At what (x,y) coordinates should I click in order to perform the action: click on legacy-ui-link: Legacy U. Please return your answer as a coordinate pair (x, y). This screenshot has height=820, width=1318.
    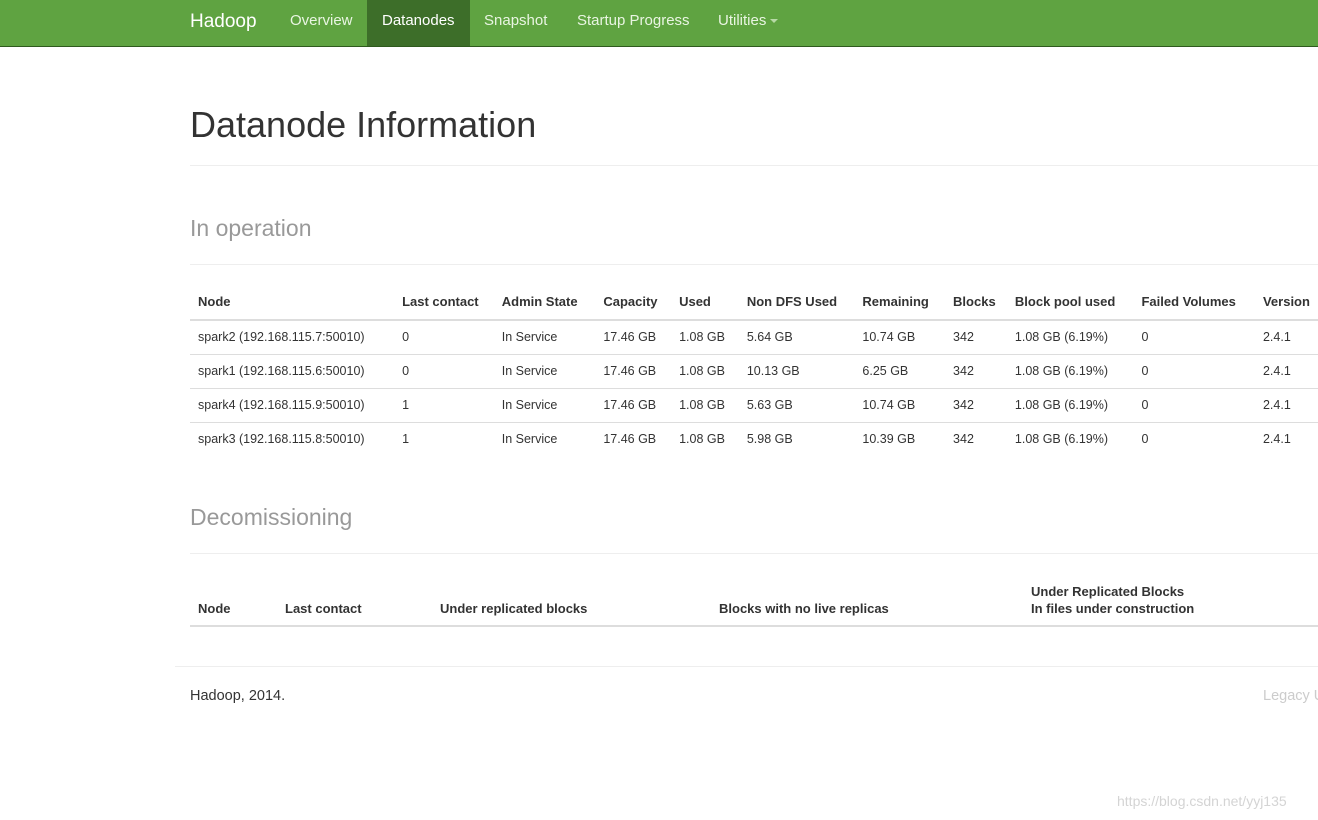
    Looking at the image, I should click on (1290, 696).